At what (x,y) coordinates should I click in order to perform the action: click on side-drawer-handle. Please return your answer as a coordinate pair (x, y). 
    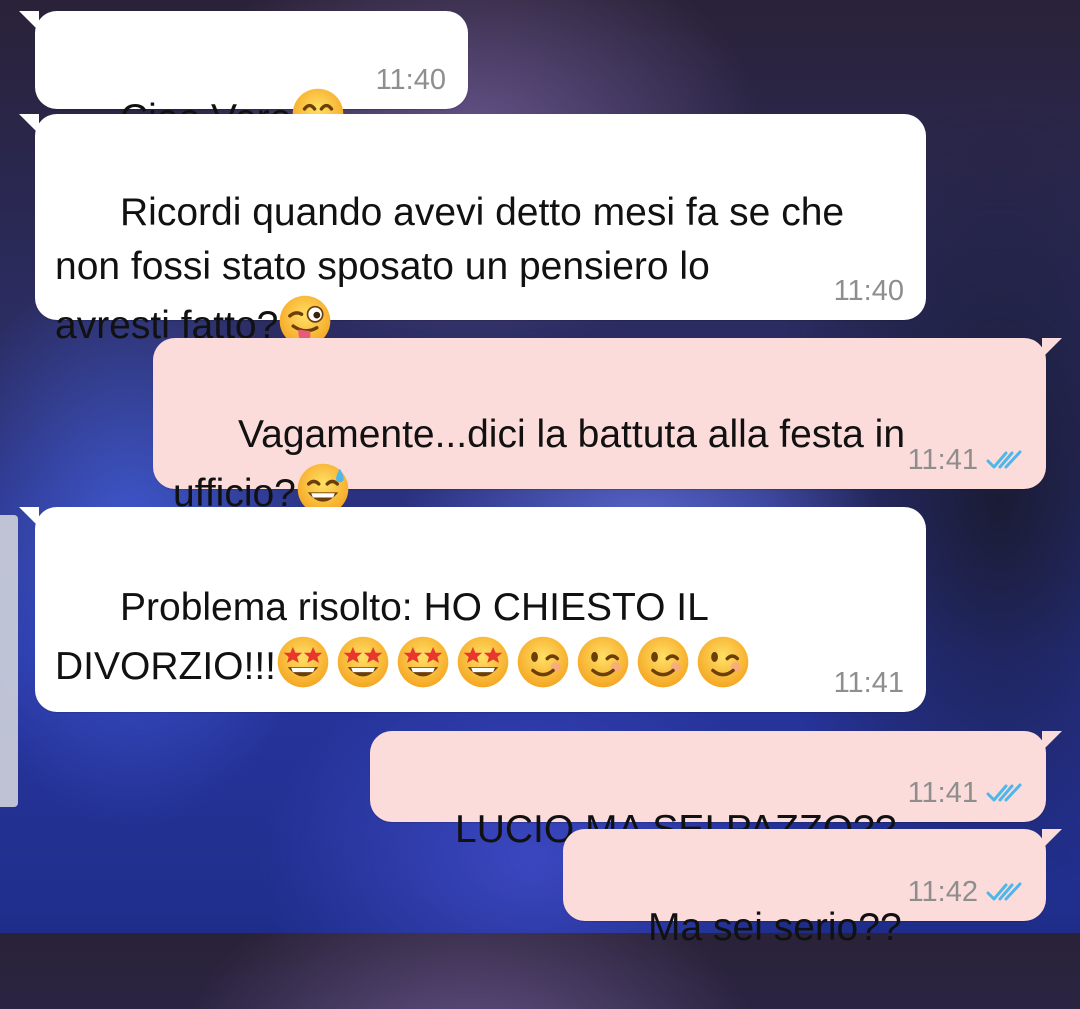
    Looking at the image, I should click on (9, 661).